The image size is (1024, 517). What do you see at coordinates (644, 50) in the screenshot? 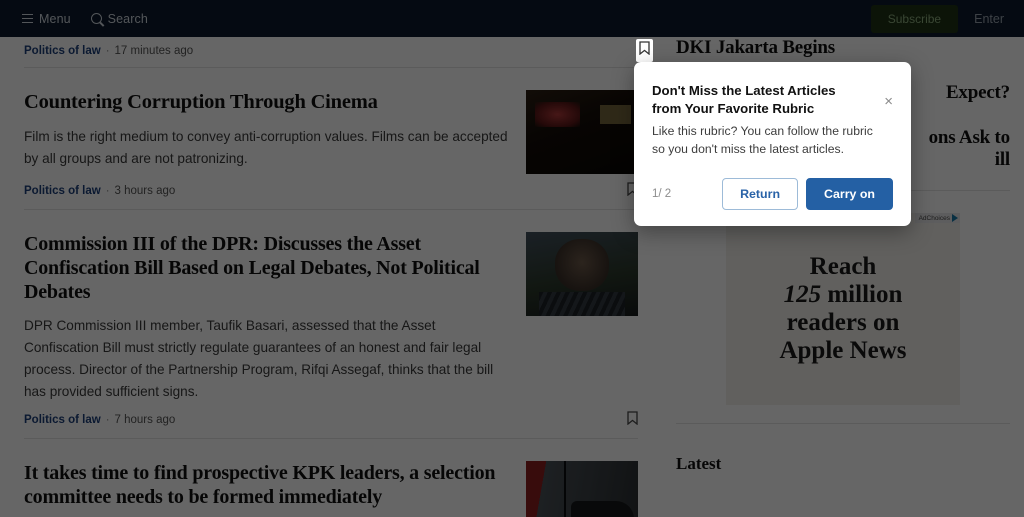
I see `bookmark-icon-highlighted` at bounding box center [644, 50].